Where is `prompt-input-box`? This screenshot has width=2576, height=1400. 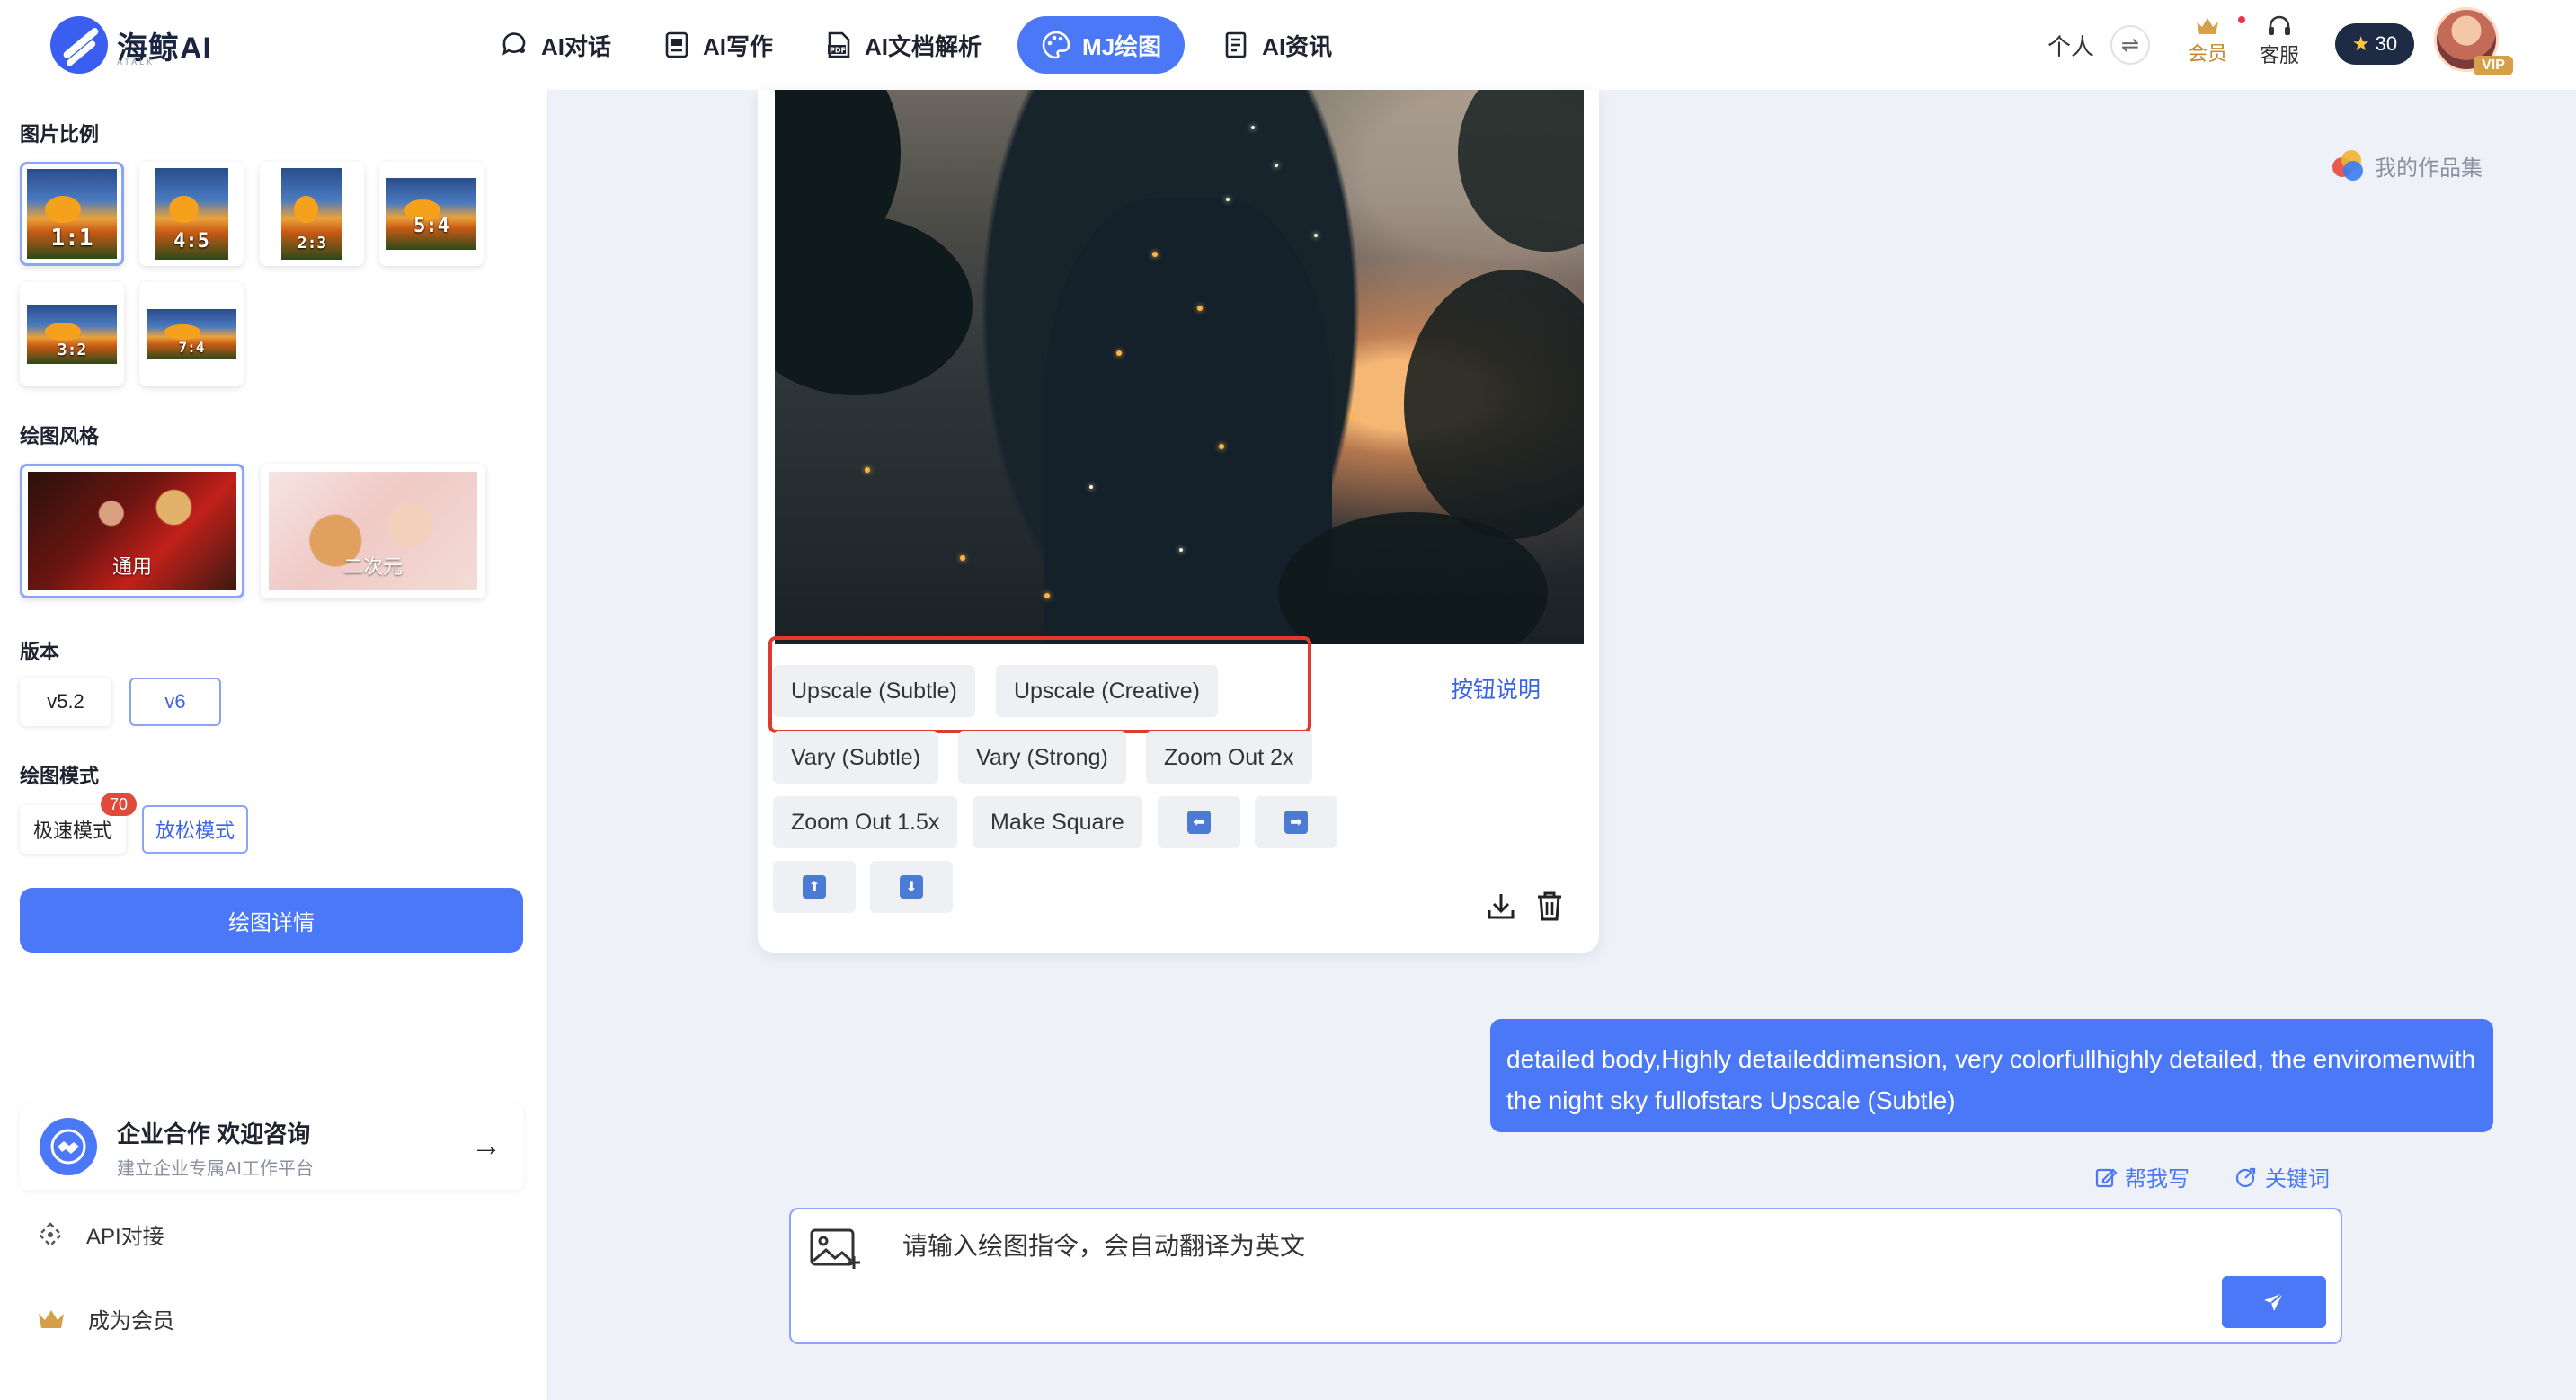
prompt-input-box is located at coordinates (1565, 1276).